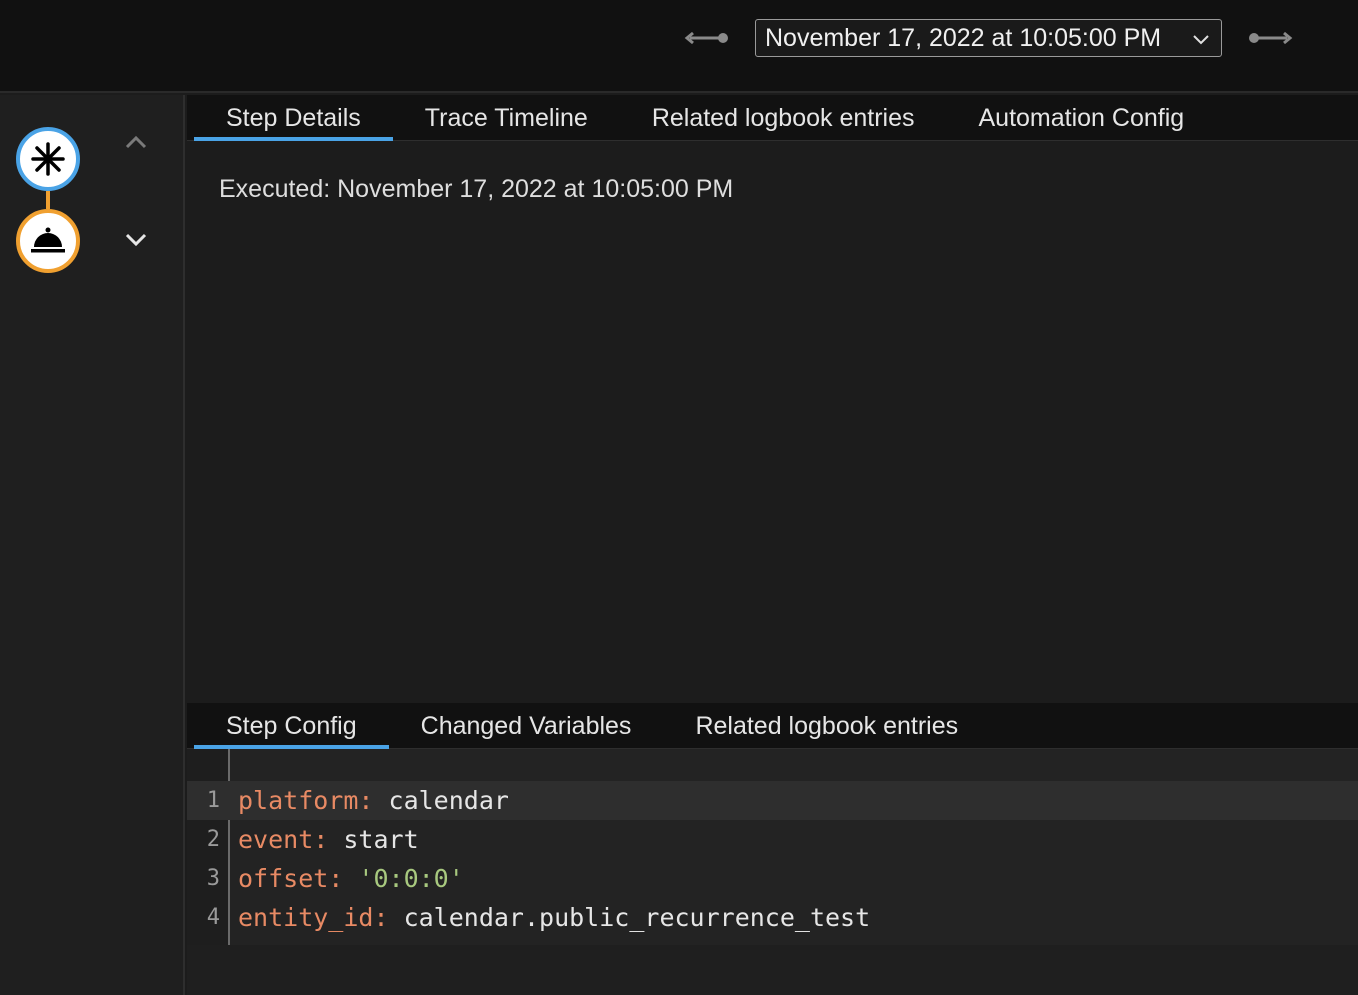 The height and width of the screenshot is (995, 1358). I want to click on yaml-key: platform:, so click(306, 800).